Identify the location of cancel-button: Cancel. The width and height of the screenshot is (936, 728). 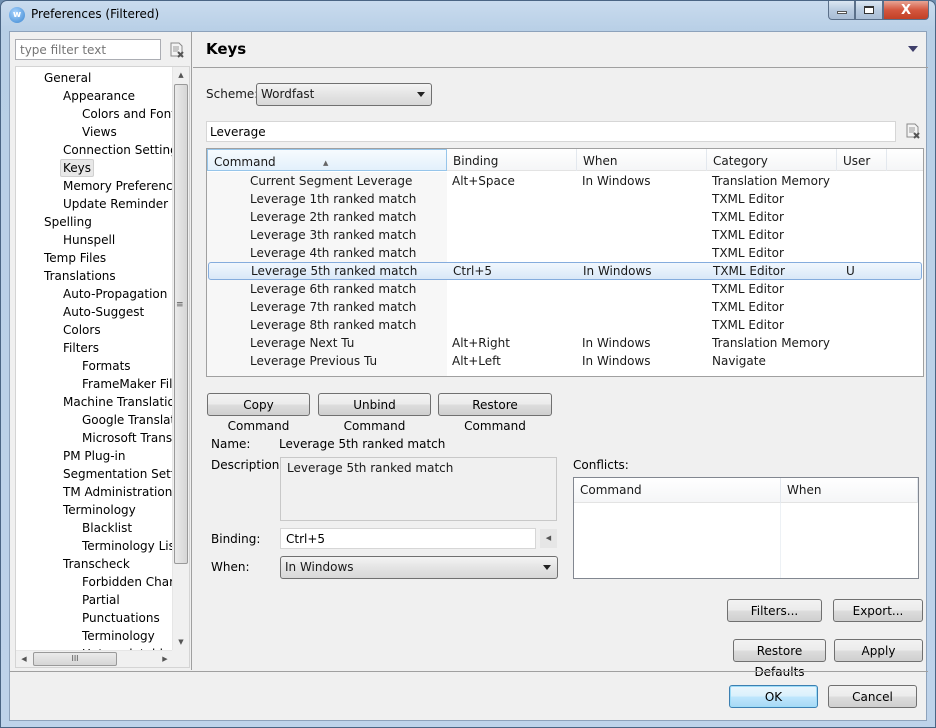
(872, 696).